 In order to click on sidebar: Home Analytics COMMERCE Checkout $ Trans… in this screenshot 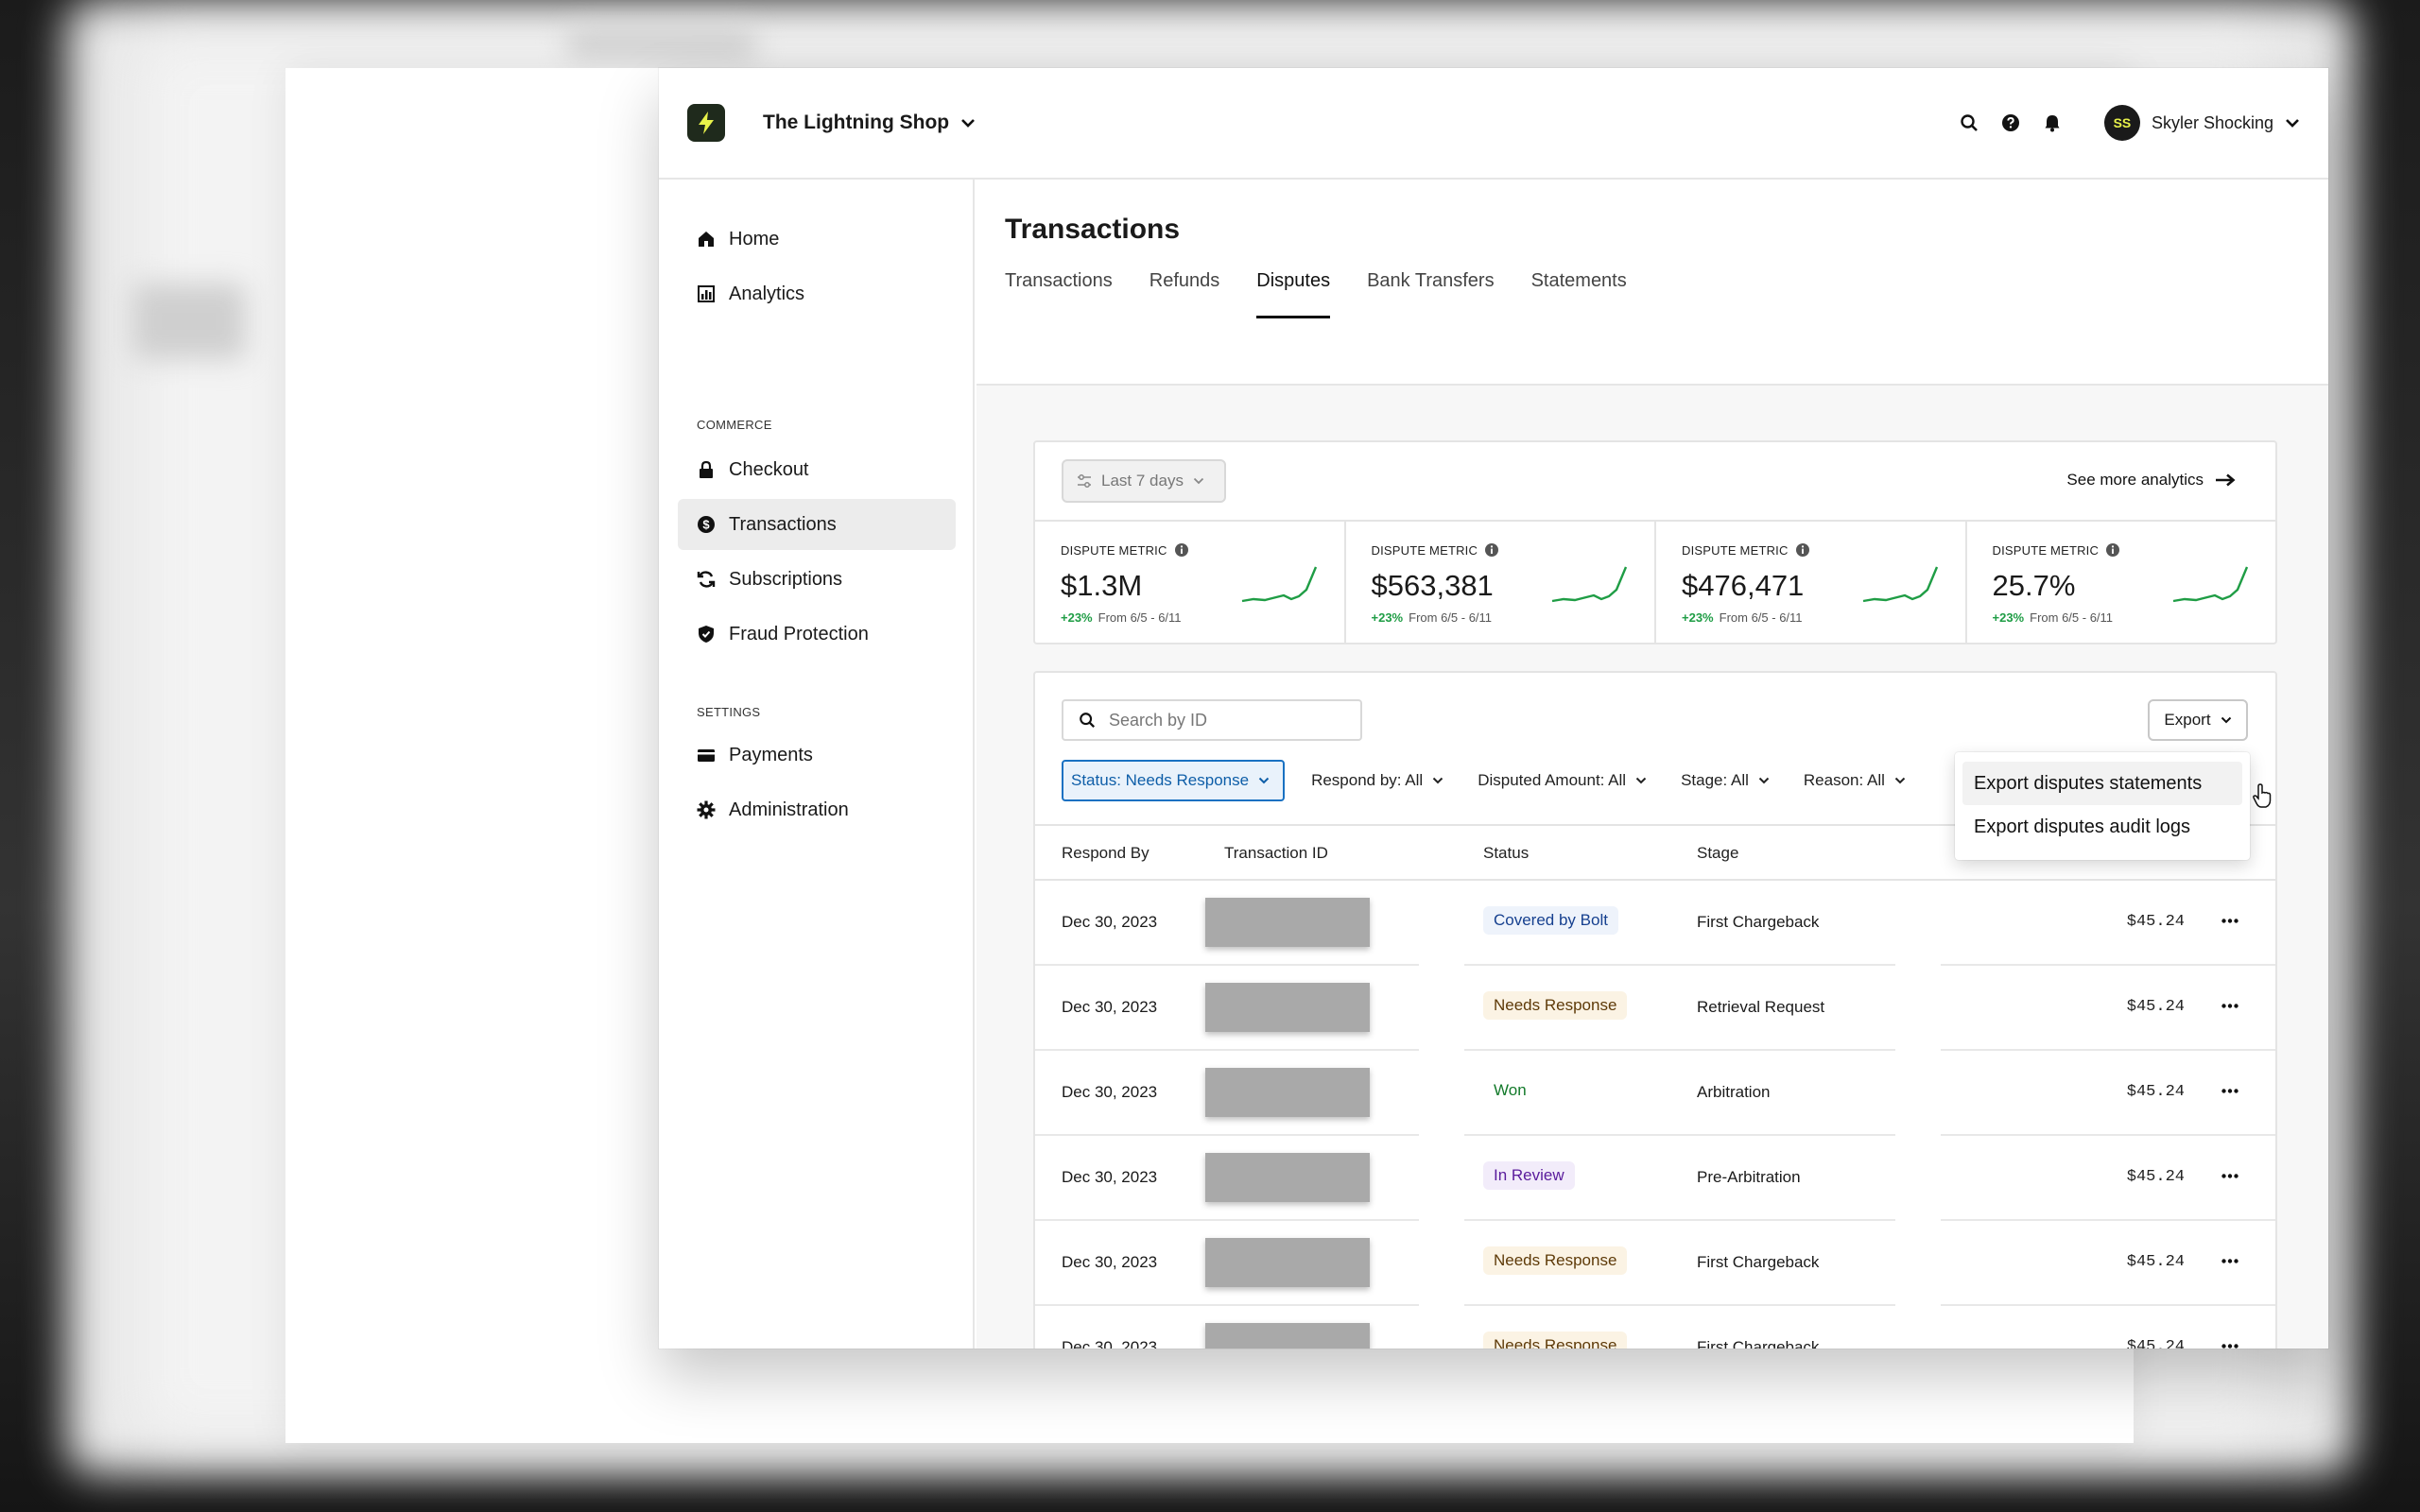, I will do `click(817, 764)`.